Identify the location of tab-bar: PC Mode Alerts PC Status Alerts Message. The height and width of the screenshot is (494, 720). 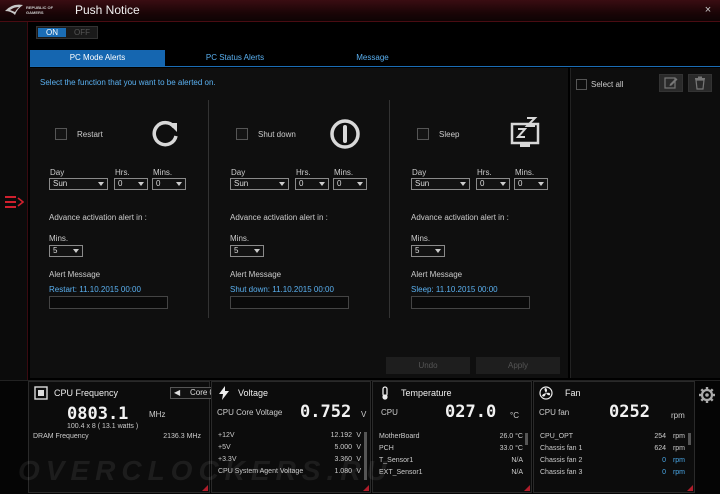
(375, 58).